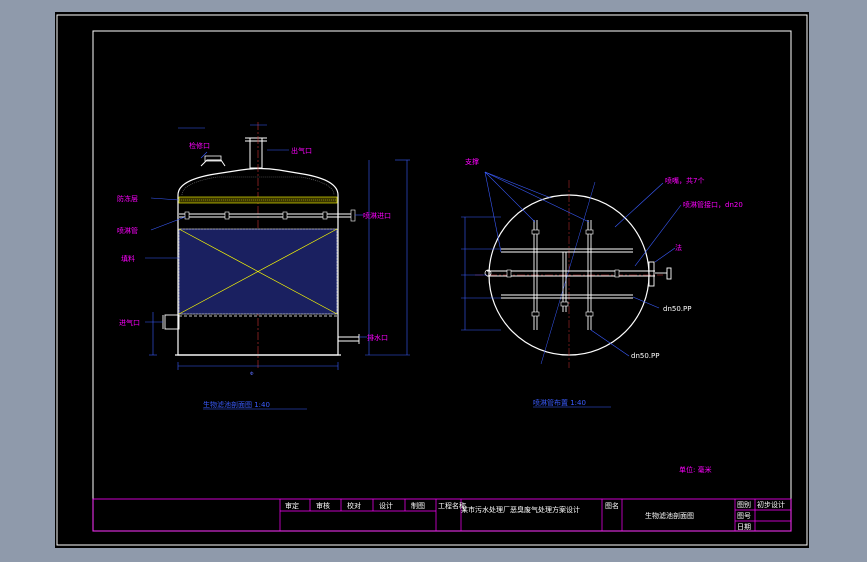 The height and width of the screenshot is (562, 867). Describe the element at coordinates (127, 198) in the screenshot. I see `label-layer: 防冻层` at that location.